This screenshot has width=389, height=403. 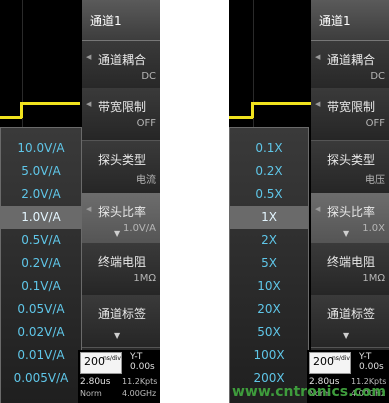 What do you see at coordinates (121, 167) in the screenshot?
I see `menu-item-probe-type: 探头类型 电流` at bounding box center [121, 167].